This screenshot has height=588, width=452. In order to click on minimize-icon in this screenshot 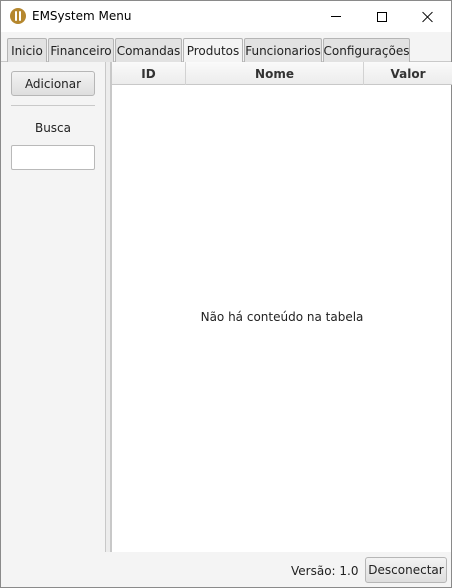, I will do `click(336, 16)`.